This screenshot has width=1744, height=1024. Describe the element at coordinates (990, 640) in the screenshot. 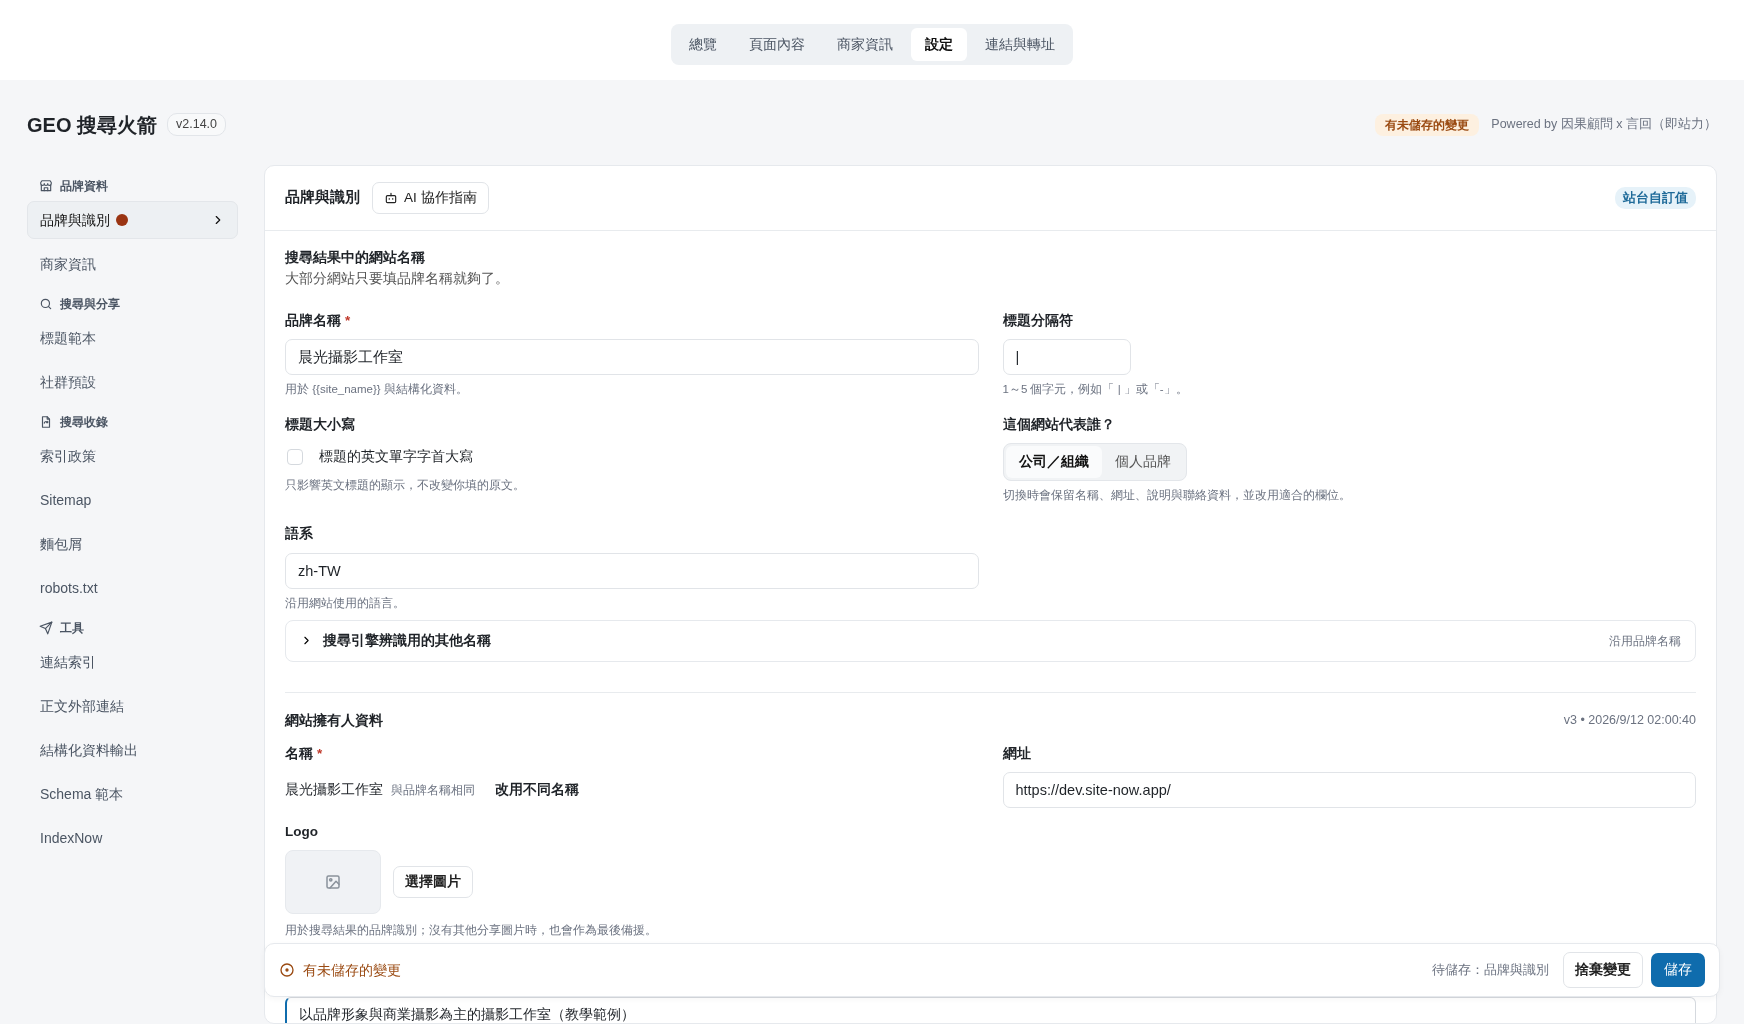

I see `expander-row: 搜尋引擎辨識用的其他名稱 沿用品牌名稱` at that location.